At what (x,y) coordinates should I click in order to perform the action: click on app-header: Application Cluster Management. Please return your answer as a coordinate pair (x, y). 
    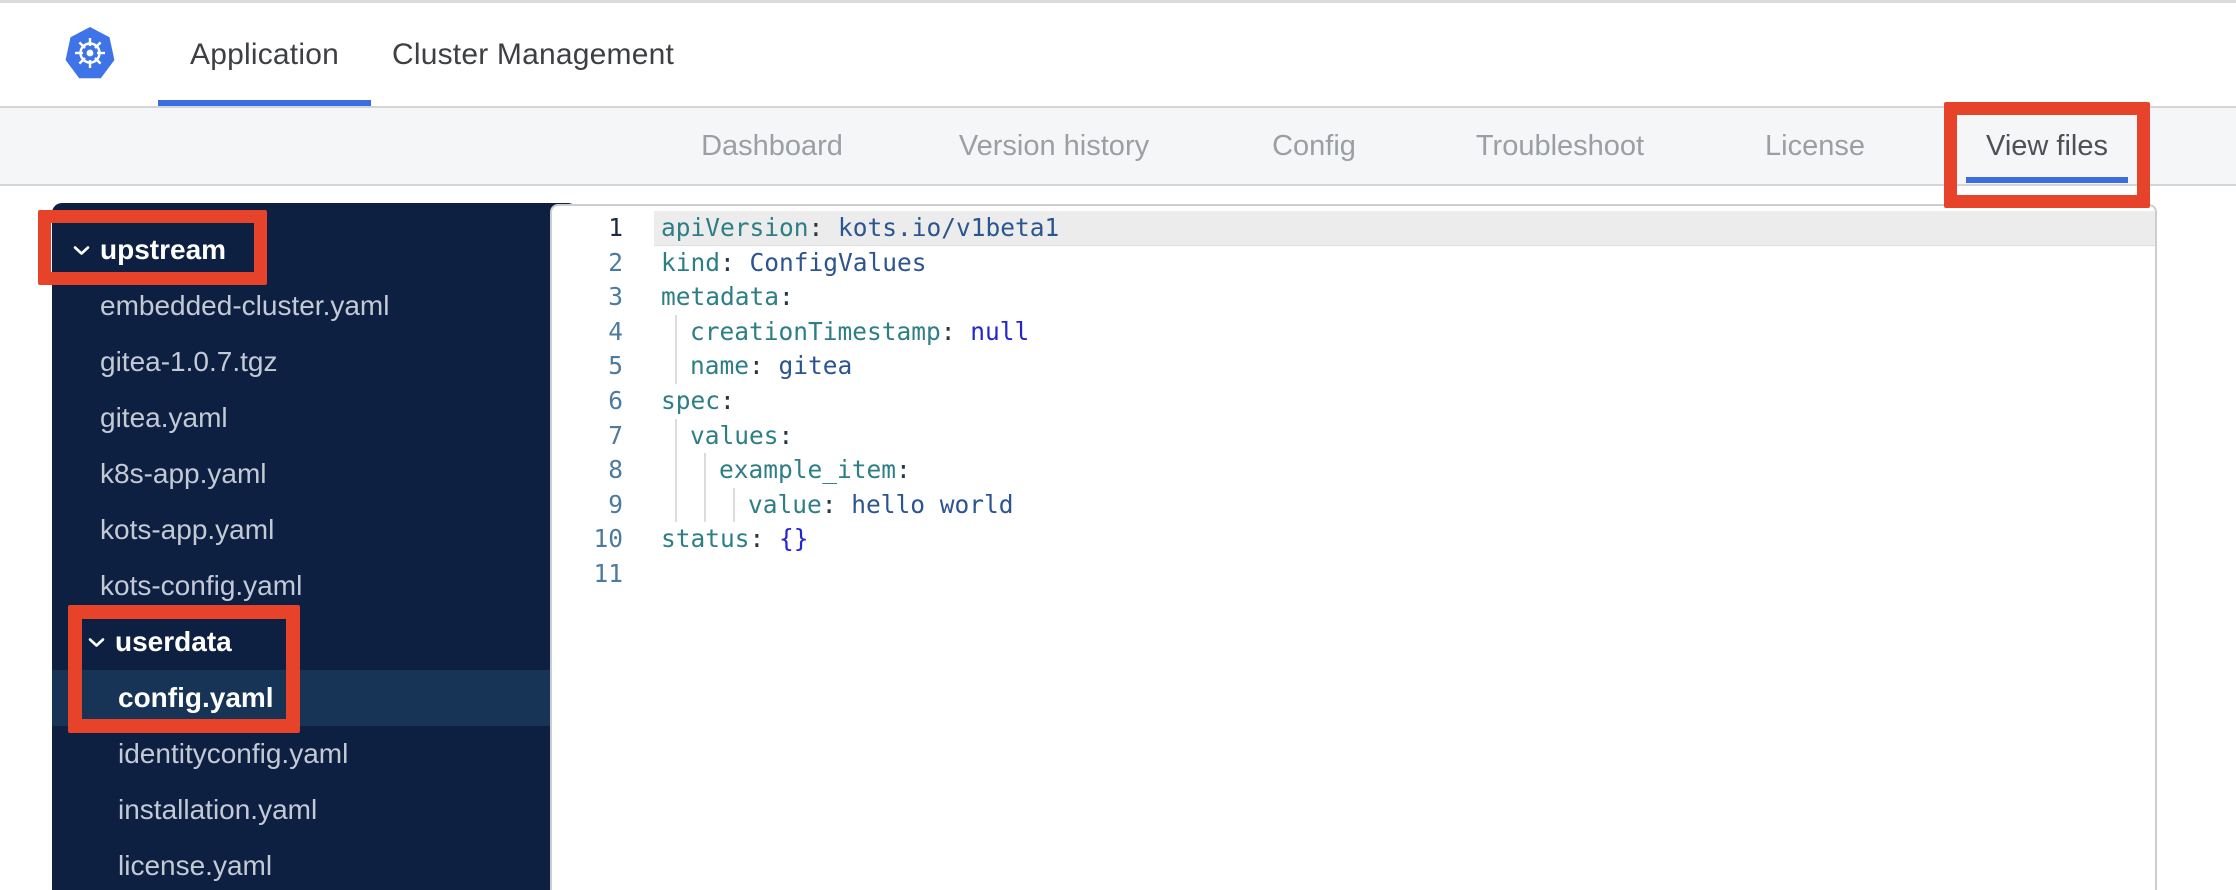
    Looking at the image, I should click on (1118, 53).